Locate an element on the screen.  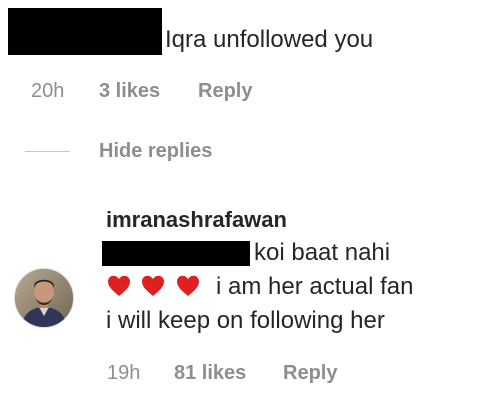
hide-replies-button: Hide replies is located at coordinates (155, 151).